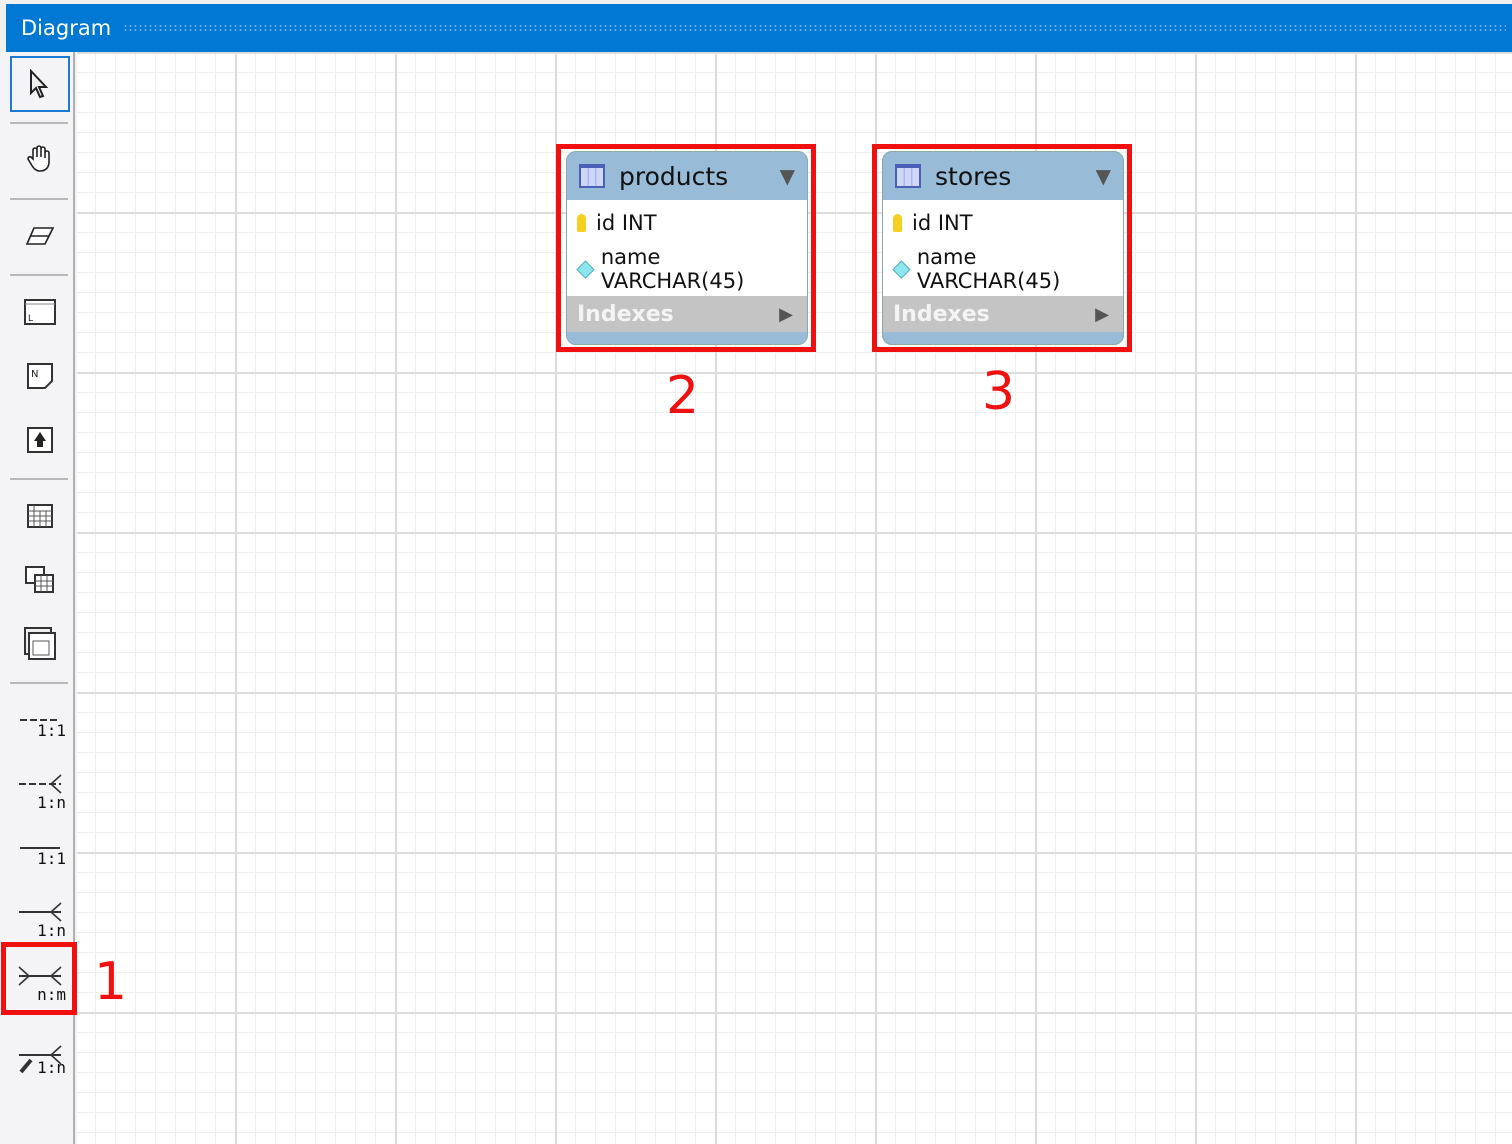  I want to click on eraser-tool-button, so click(40, 236).